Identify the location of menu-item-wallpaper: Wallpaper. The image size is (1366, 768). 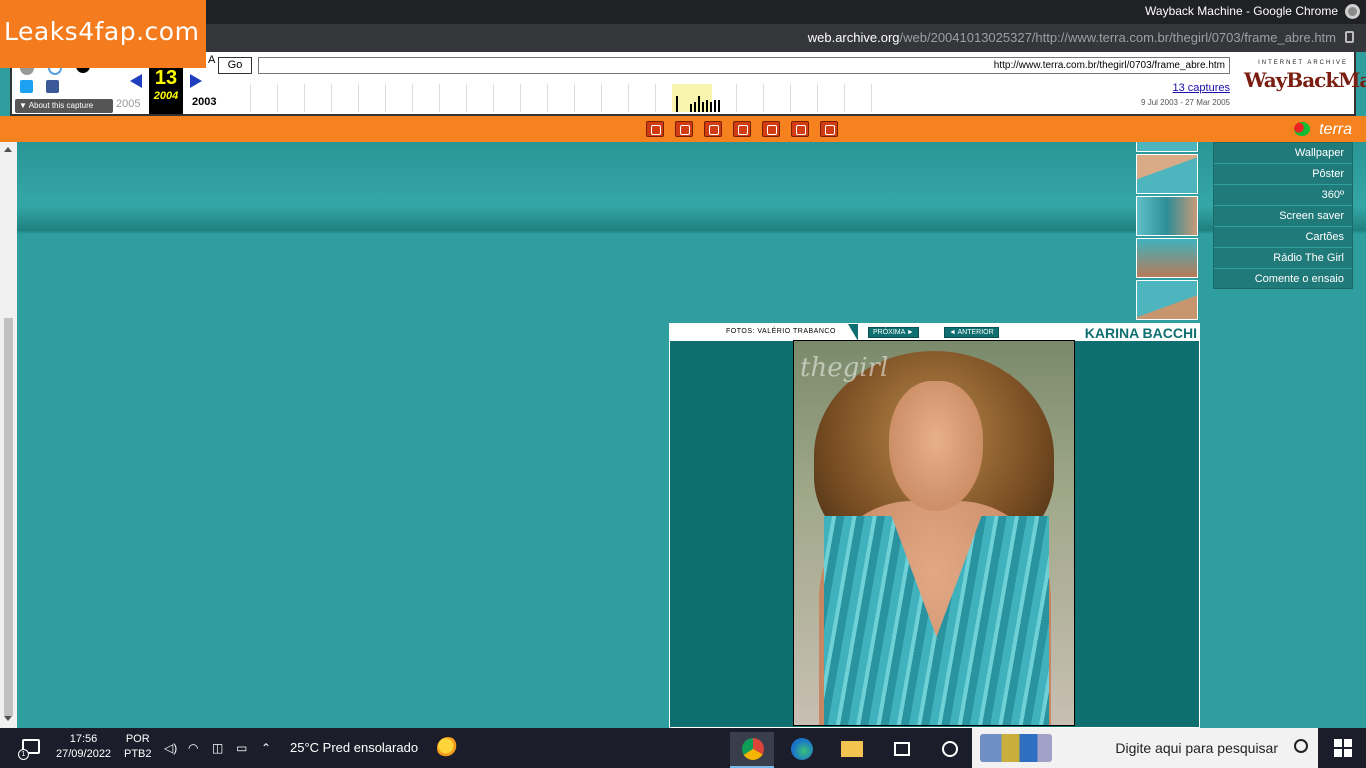
(1283, 153).